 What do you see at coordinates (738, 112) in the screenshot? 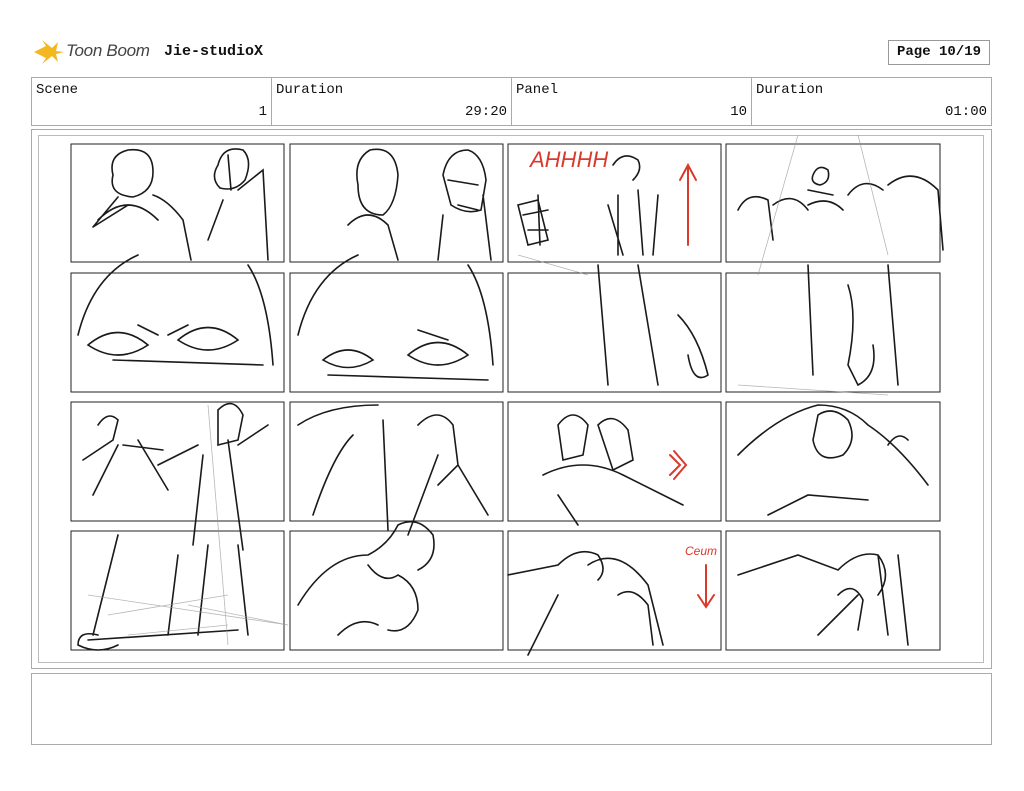
I see `panel-value: 10` at bounding box center [738, 112].